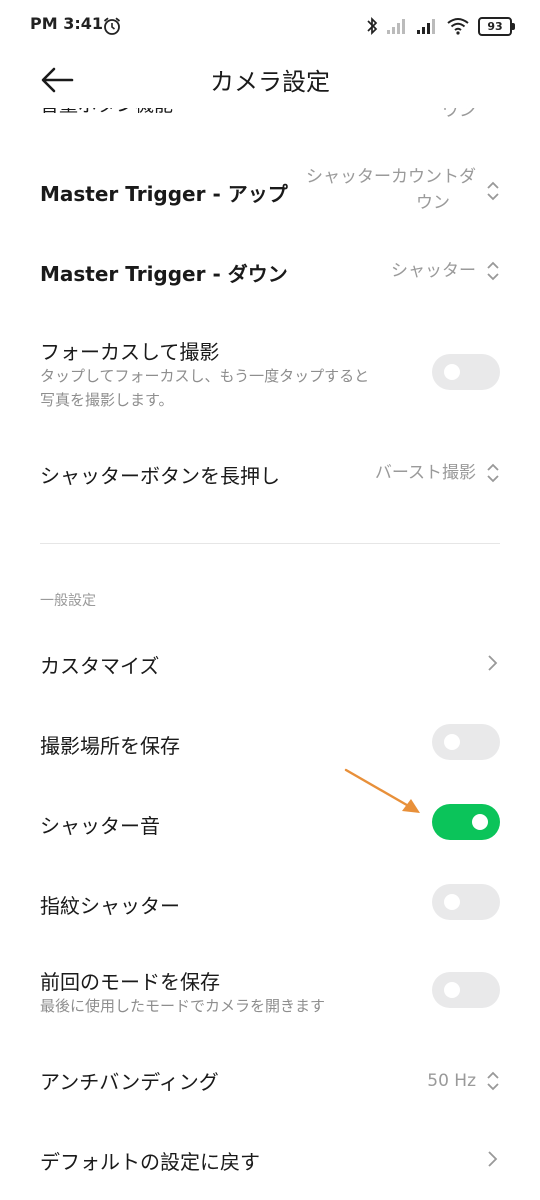  Describe the element at coordinates (130, 352) in the screenshot. I see `focus-shoot-label: フォーカスして撮影` at that location.